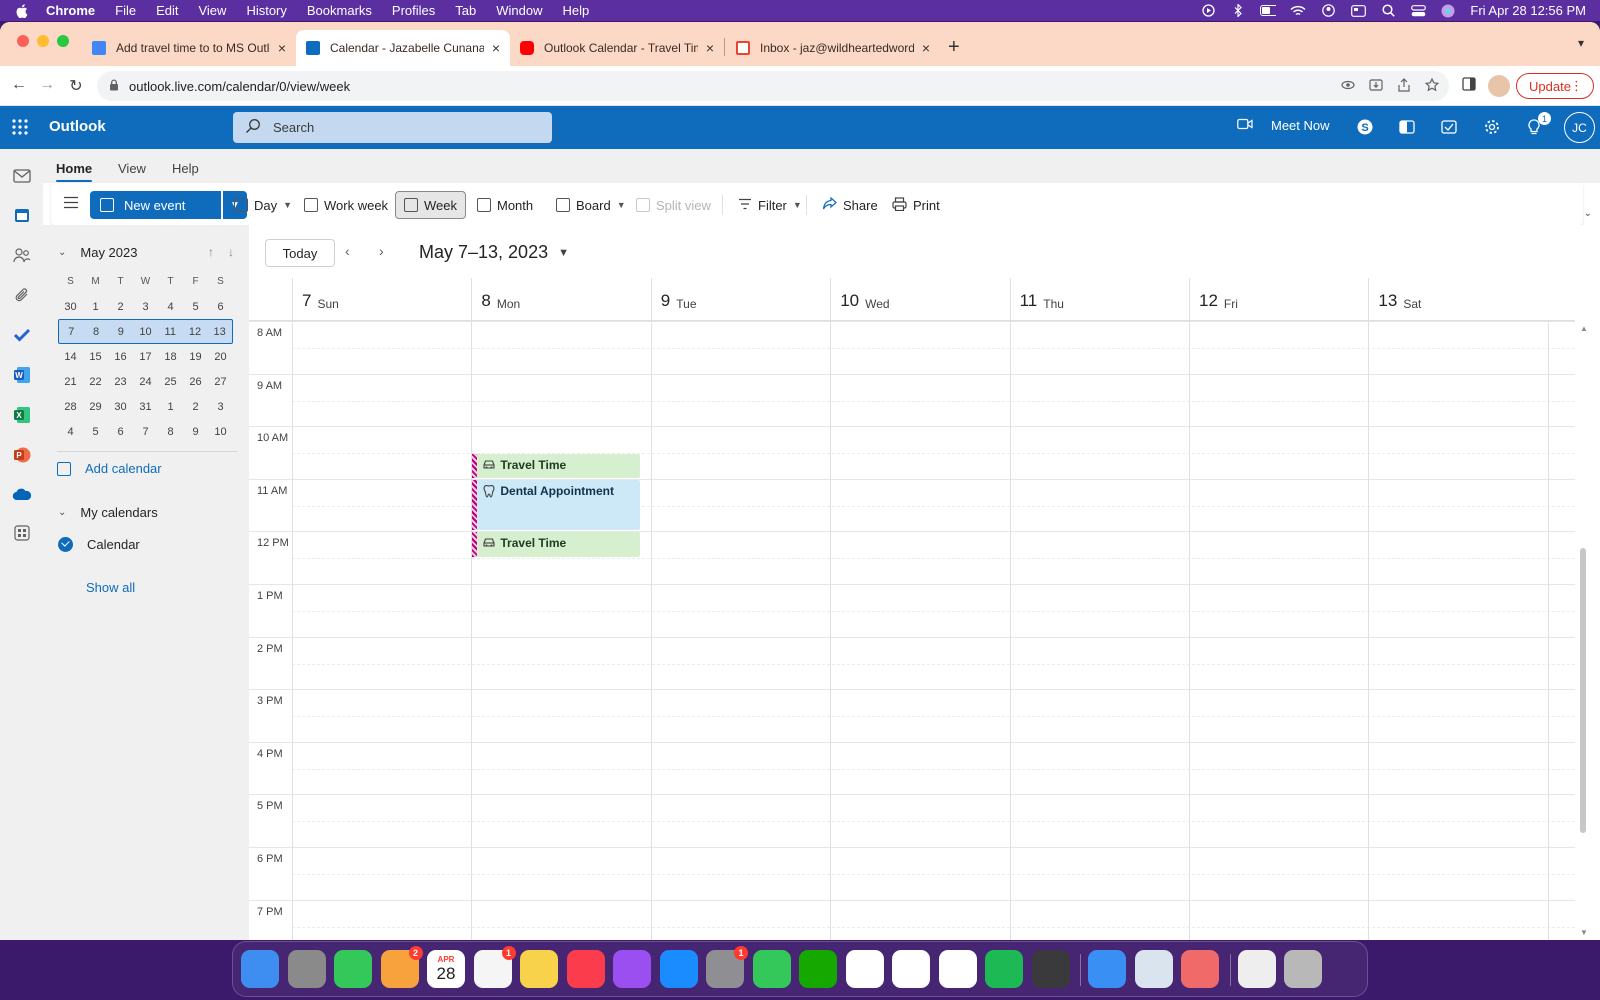 This screenshot has width=1600, height=1000. I want to click on preview-icon, so click(1153, 969).